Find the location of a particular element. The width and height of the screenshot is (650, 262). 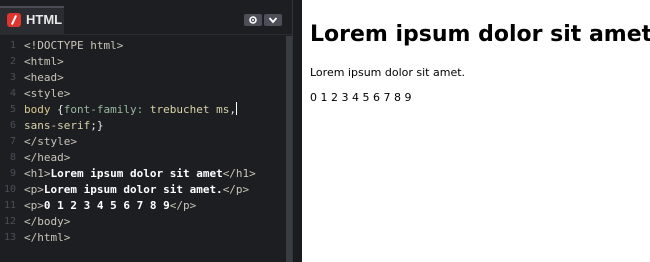

line-number: 12 is located at coordinates (9, 221).